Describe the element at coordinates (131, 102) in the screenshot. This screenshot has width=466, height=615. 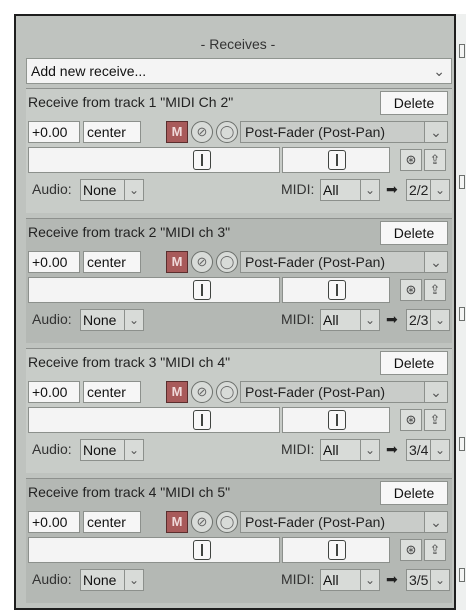
I see `receive-title: Receive from track 1 "MIDI Ch 2"` at that location.